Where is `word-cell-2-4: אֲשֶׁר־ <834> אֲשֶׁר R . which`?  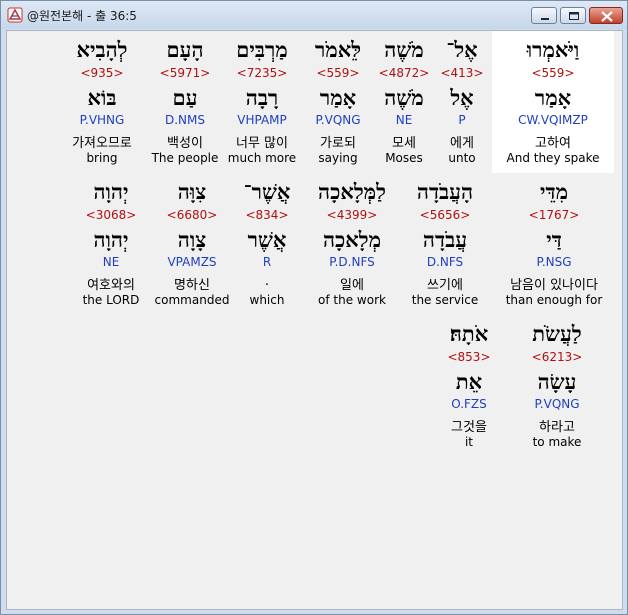
word-cell-2-4: אֲשֶׁר־ <834> אֲשֶׁר R . which is located at coordinates (267, 244).